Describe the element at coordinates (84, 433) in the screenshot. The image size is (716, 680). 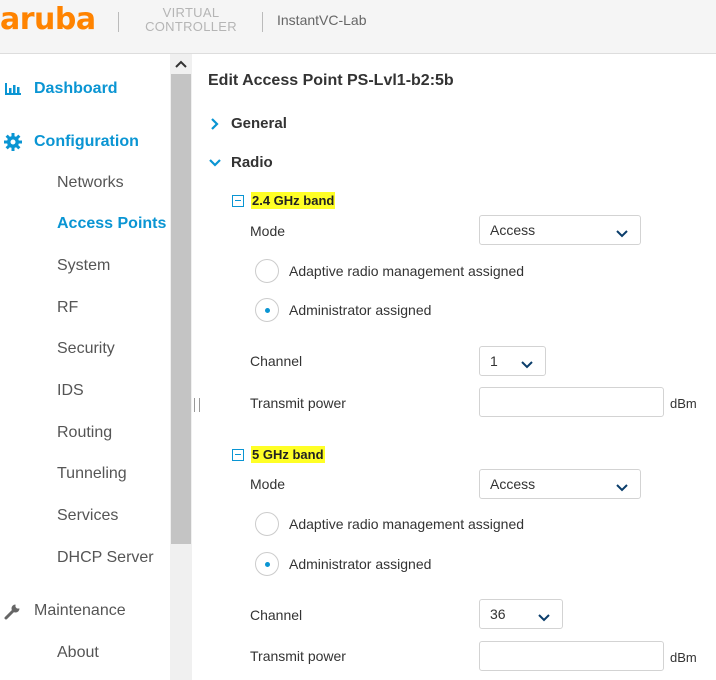
I see `sidebar-item-routing: Routing` at that location.